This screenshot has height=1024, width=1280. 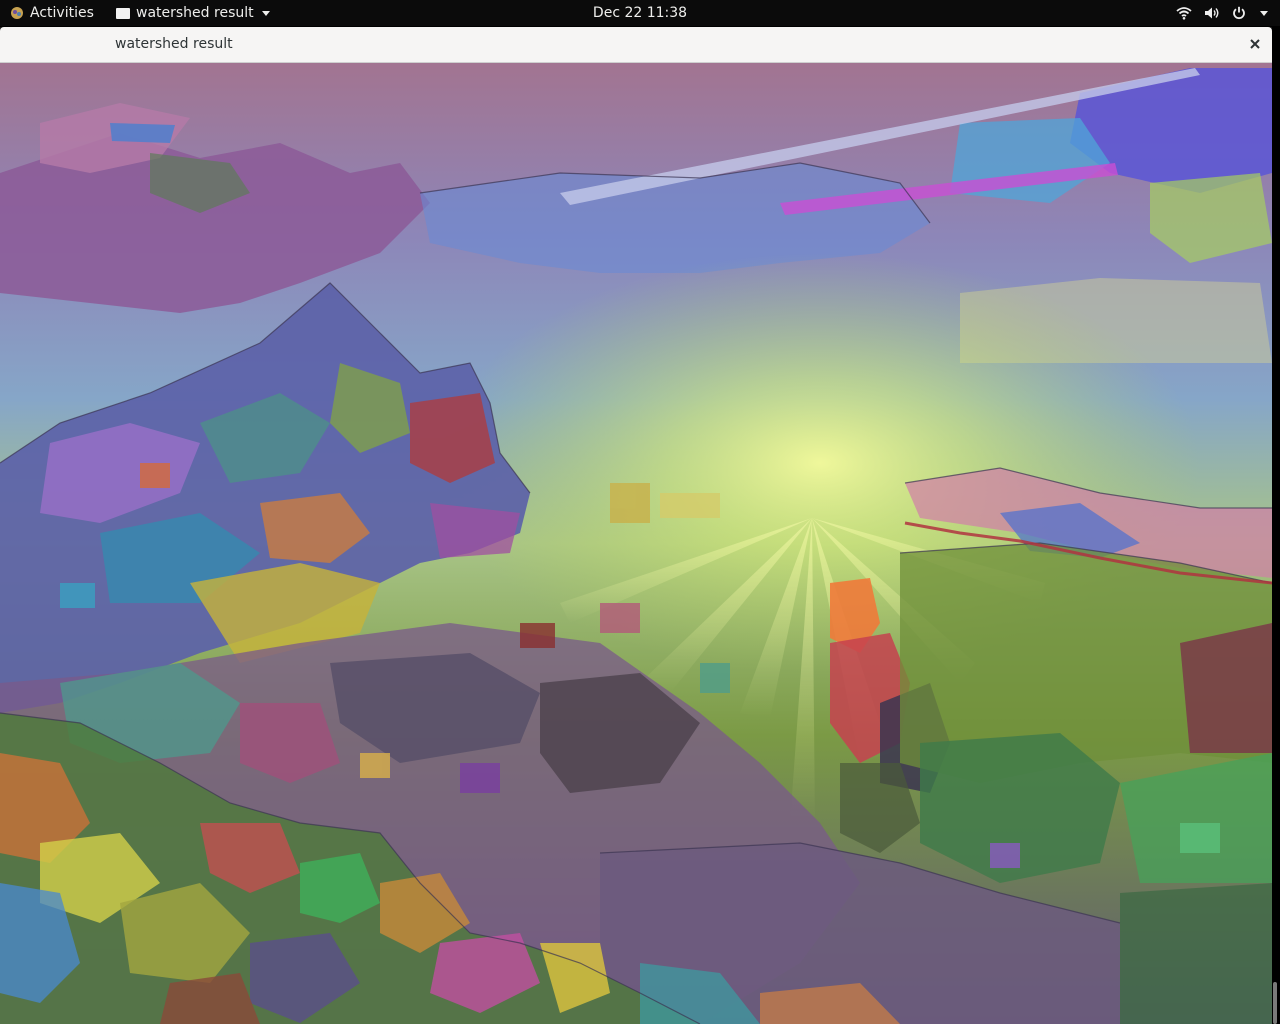 What do you see at coordinates (1212, 13) in the screenshot?
I see `volume-icon` at bounding box center [1212, 13].